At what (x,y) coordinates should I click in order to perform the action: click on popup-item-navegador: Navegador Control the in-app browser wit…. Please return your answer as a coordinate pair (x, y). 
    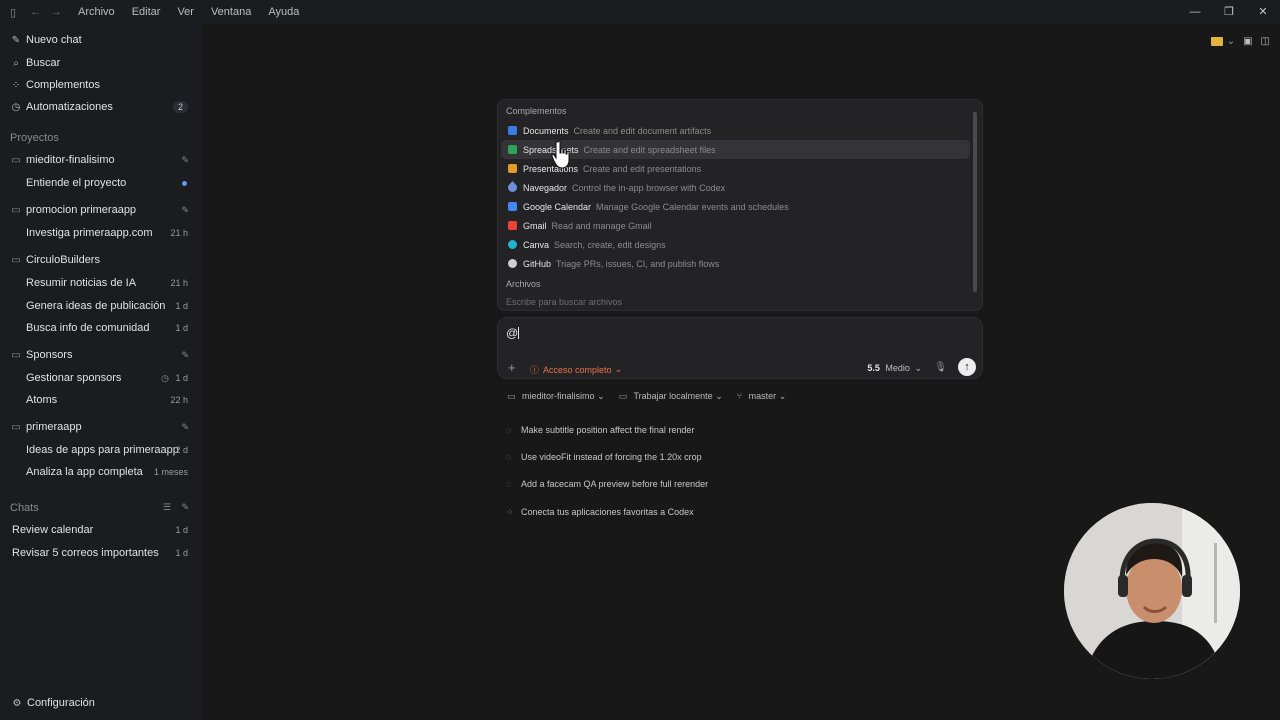
    Looking at the image, I should click on (735, 187).